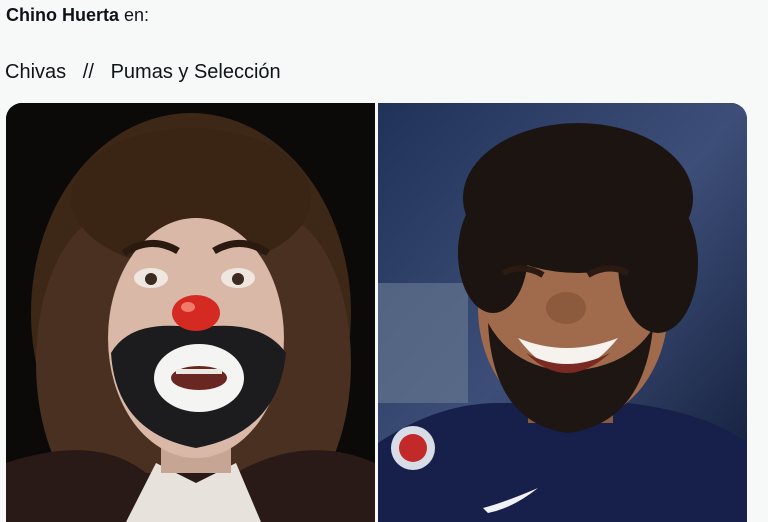  What do you see at coordinates (134, 15) in the screenshot?
I see `author-suffix: en:` at bounding box center [134, 15].